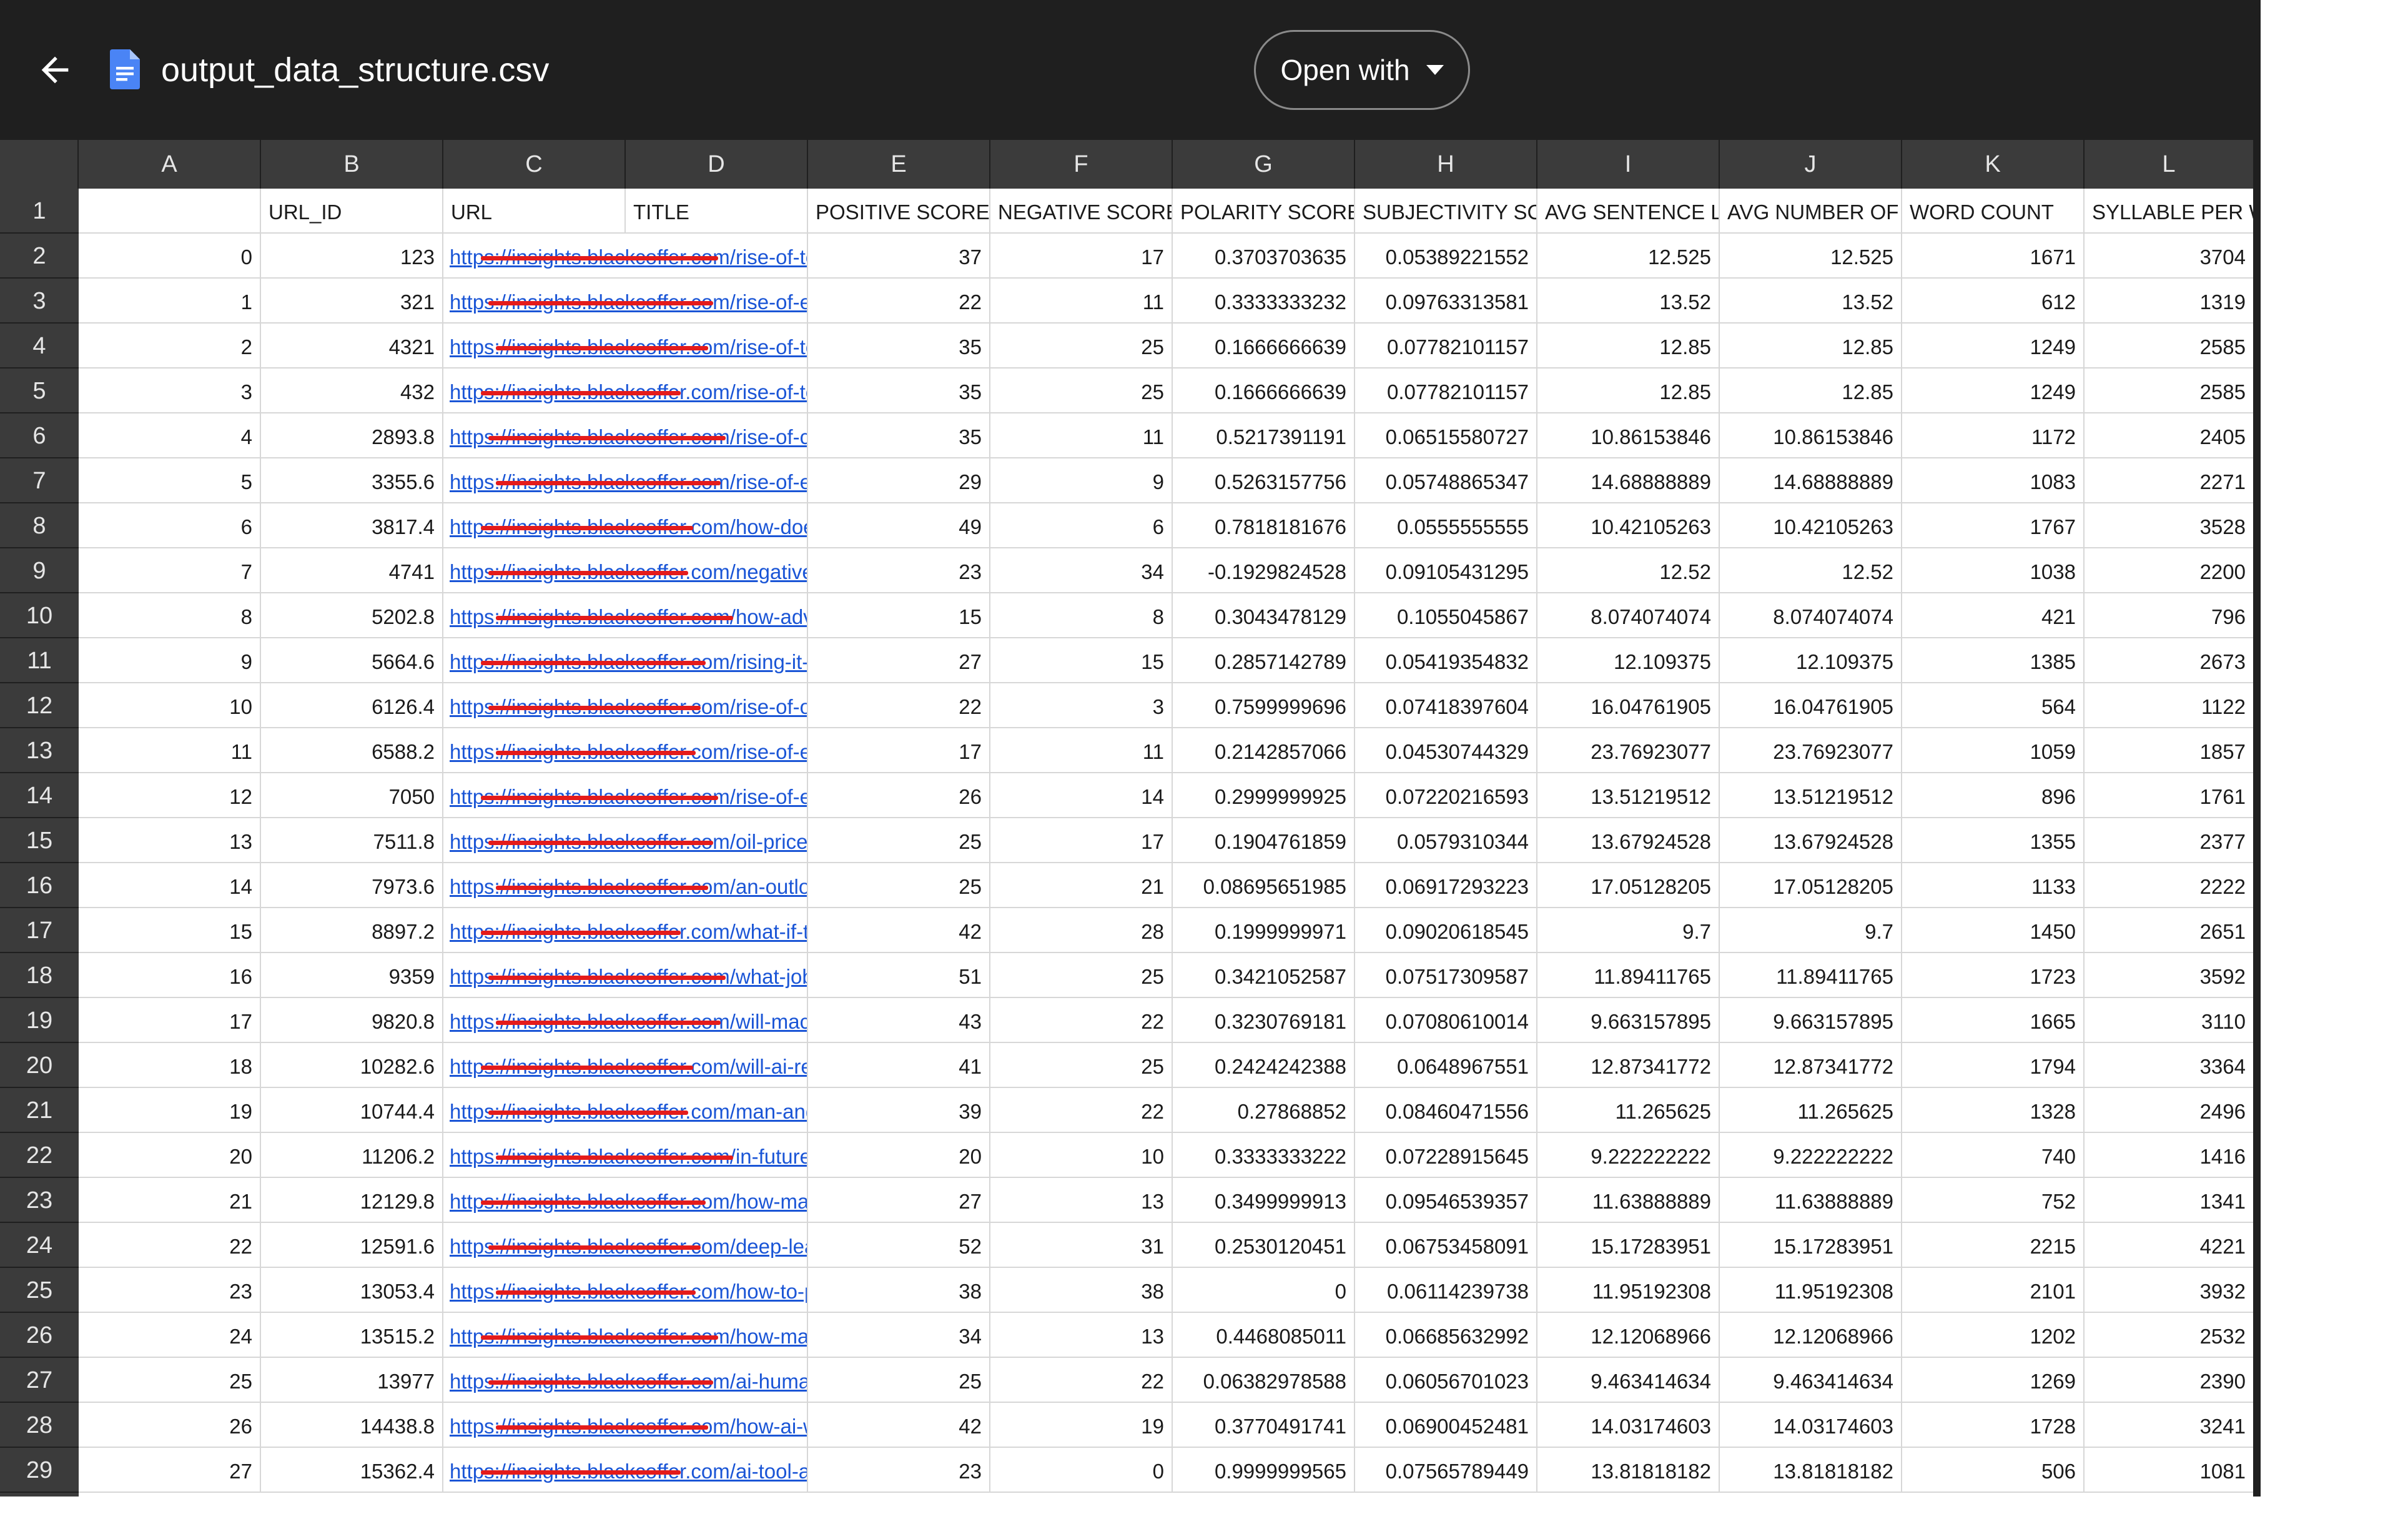  Describe the element at coordinates (1446, 931) in the screenshot. I see `data-cell: 0.09020618545` at that location.